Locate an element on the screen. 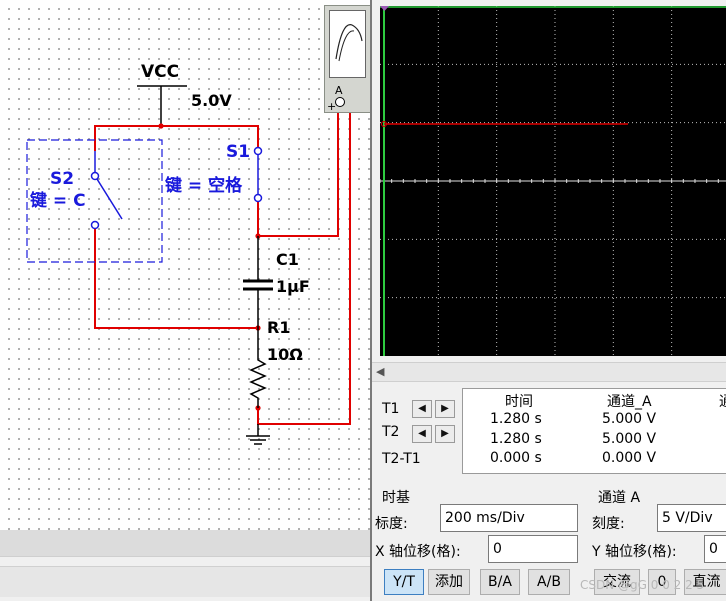 The width and height of the screenshot is (726, 601). t2-time: 1.280 s is located at coordinates (516, 439).